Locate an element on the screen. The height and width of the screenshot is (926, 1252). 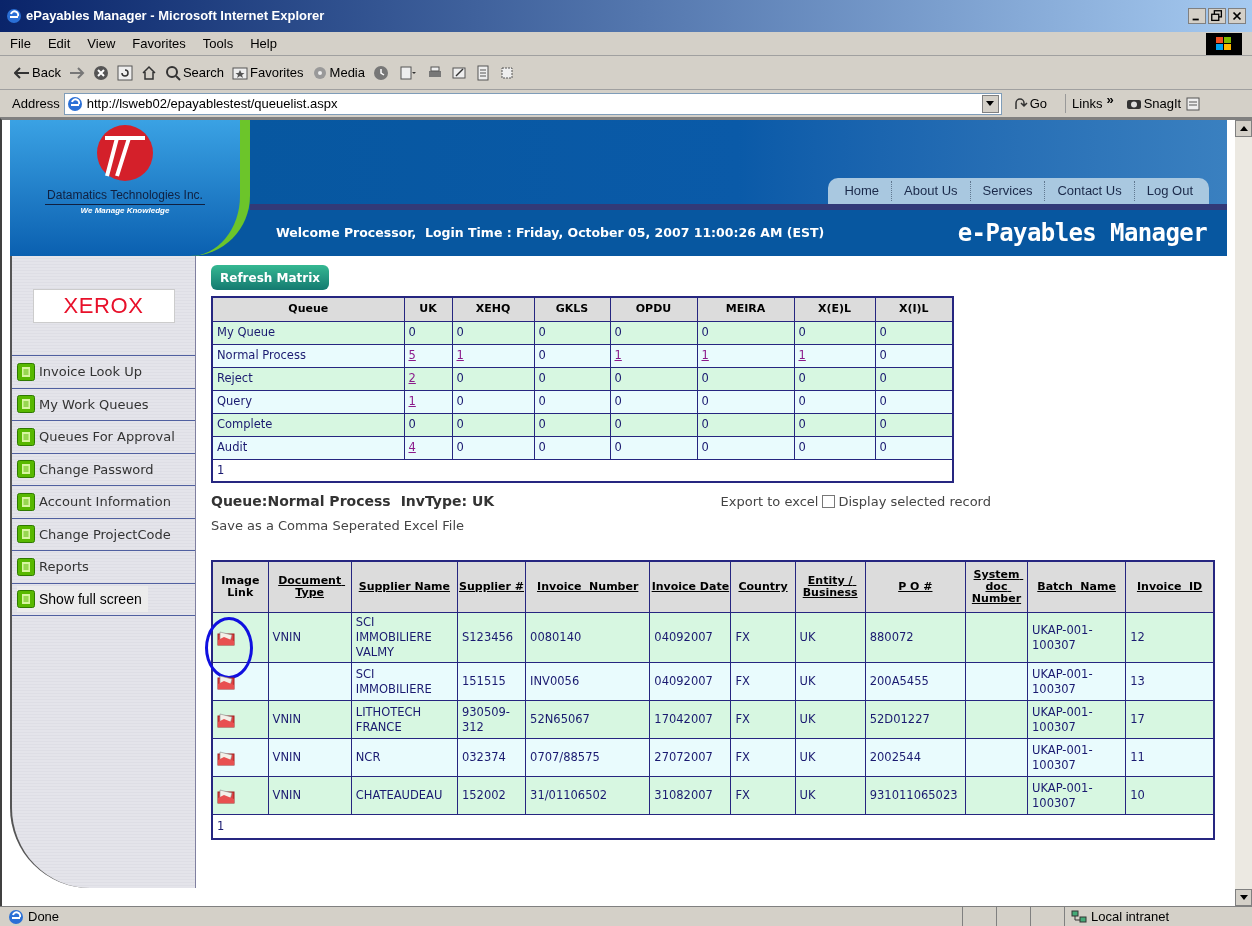
column-header: Document Type is located at coordinates (310, 586).